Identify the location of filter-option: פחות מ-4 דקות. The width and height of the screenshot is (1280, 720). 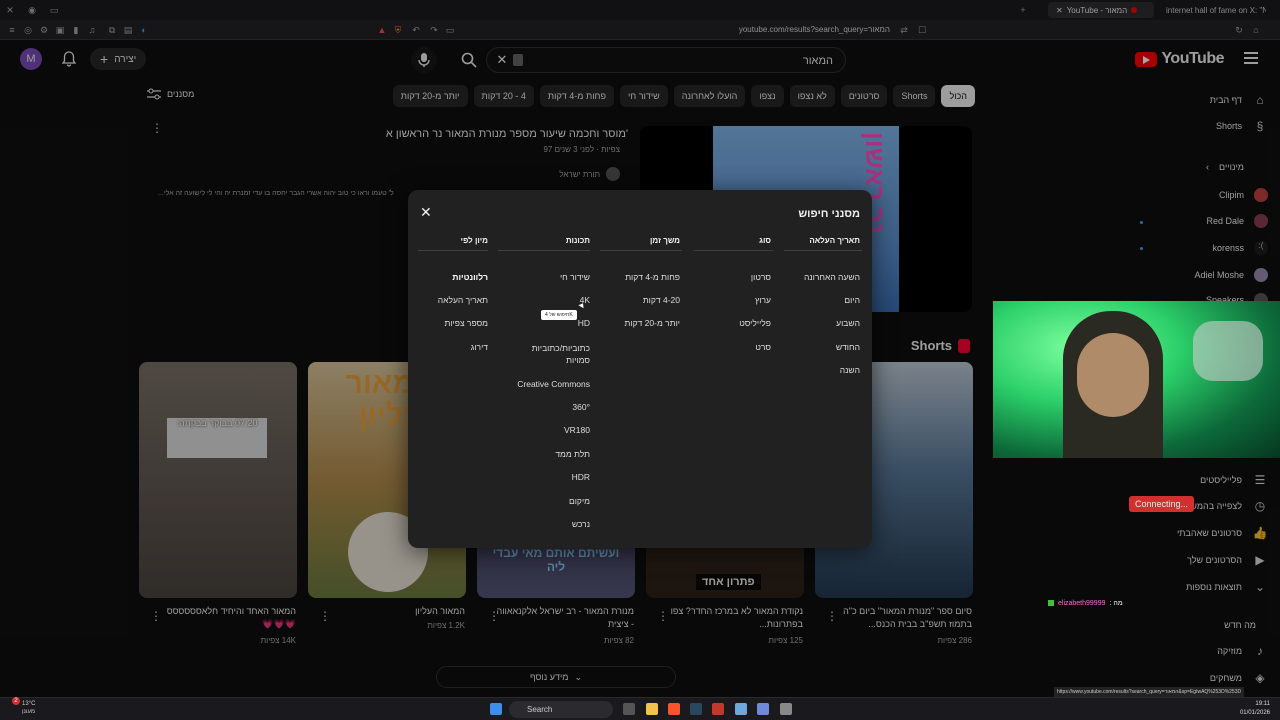
(652, 277).